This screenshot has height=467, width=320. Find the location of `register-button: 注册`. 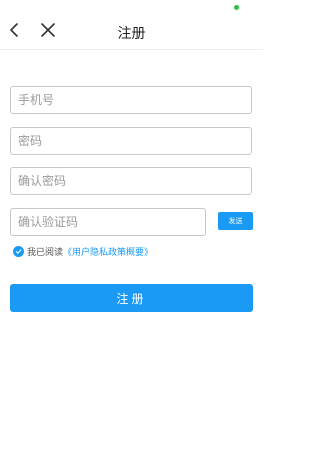

register-button: 注册 is located at coordinates (131, 298).